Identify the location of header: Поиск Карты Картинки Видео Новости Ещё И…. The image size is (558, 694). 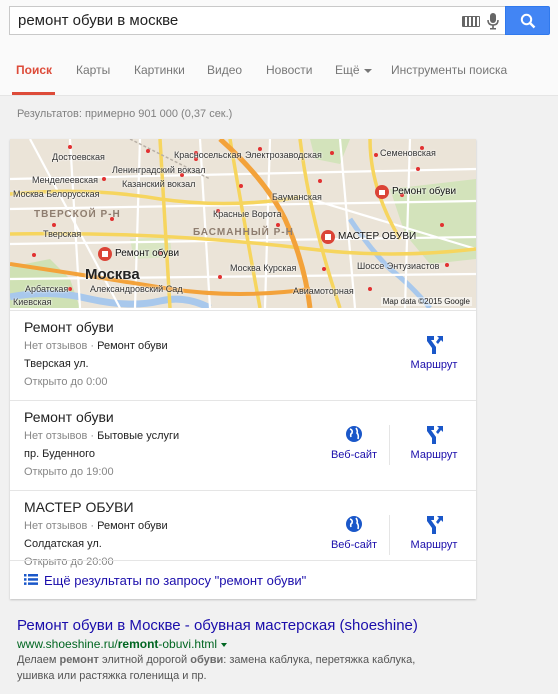
(279, 48).